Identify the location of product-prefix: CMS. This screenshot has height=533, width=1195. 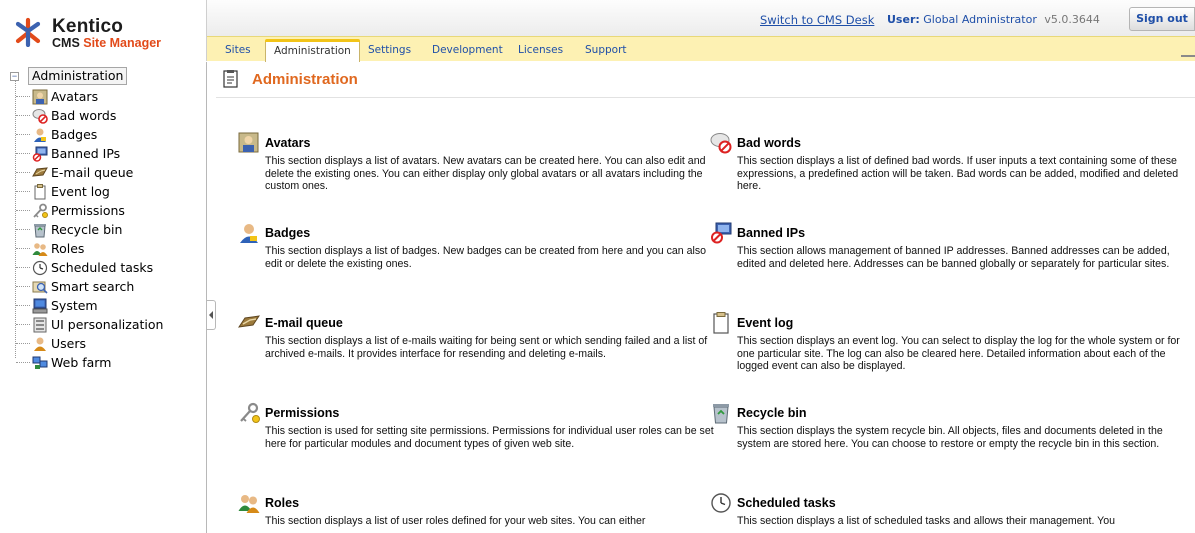
(68, 43).